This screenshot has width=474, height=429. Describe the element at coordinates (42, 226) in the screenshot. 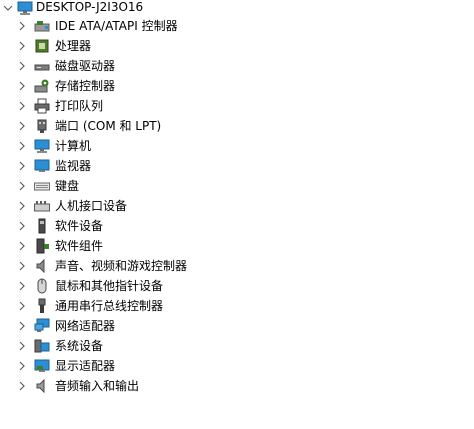

I see `software-device-icon` at that location.